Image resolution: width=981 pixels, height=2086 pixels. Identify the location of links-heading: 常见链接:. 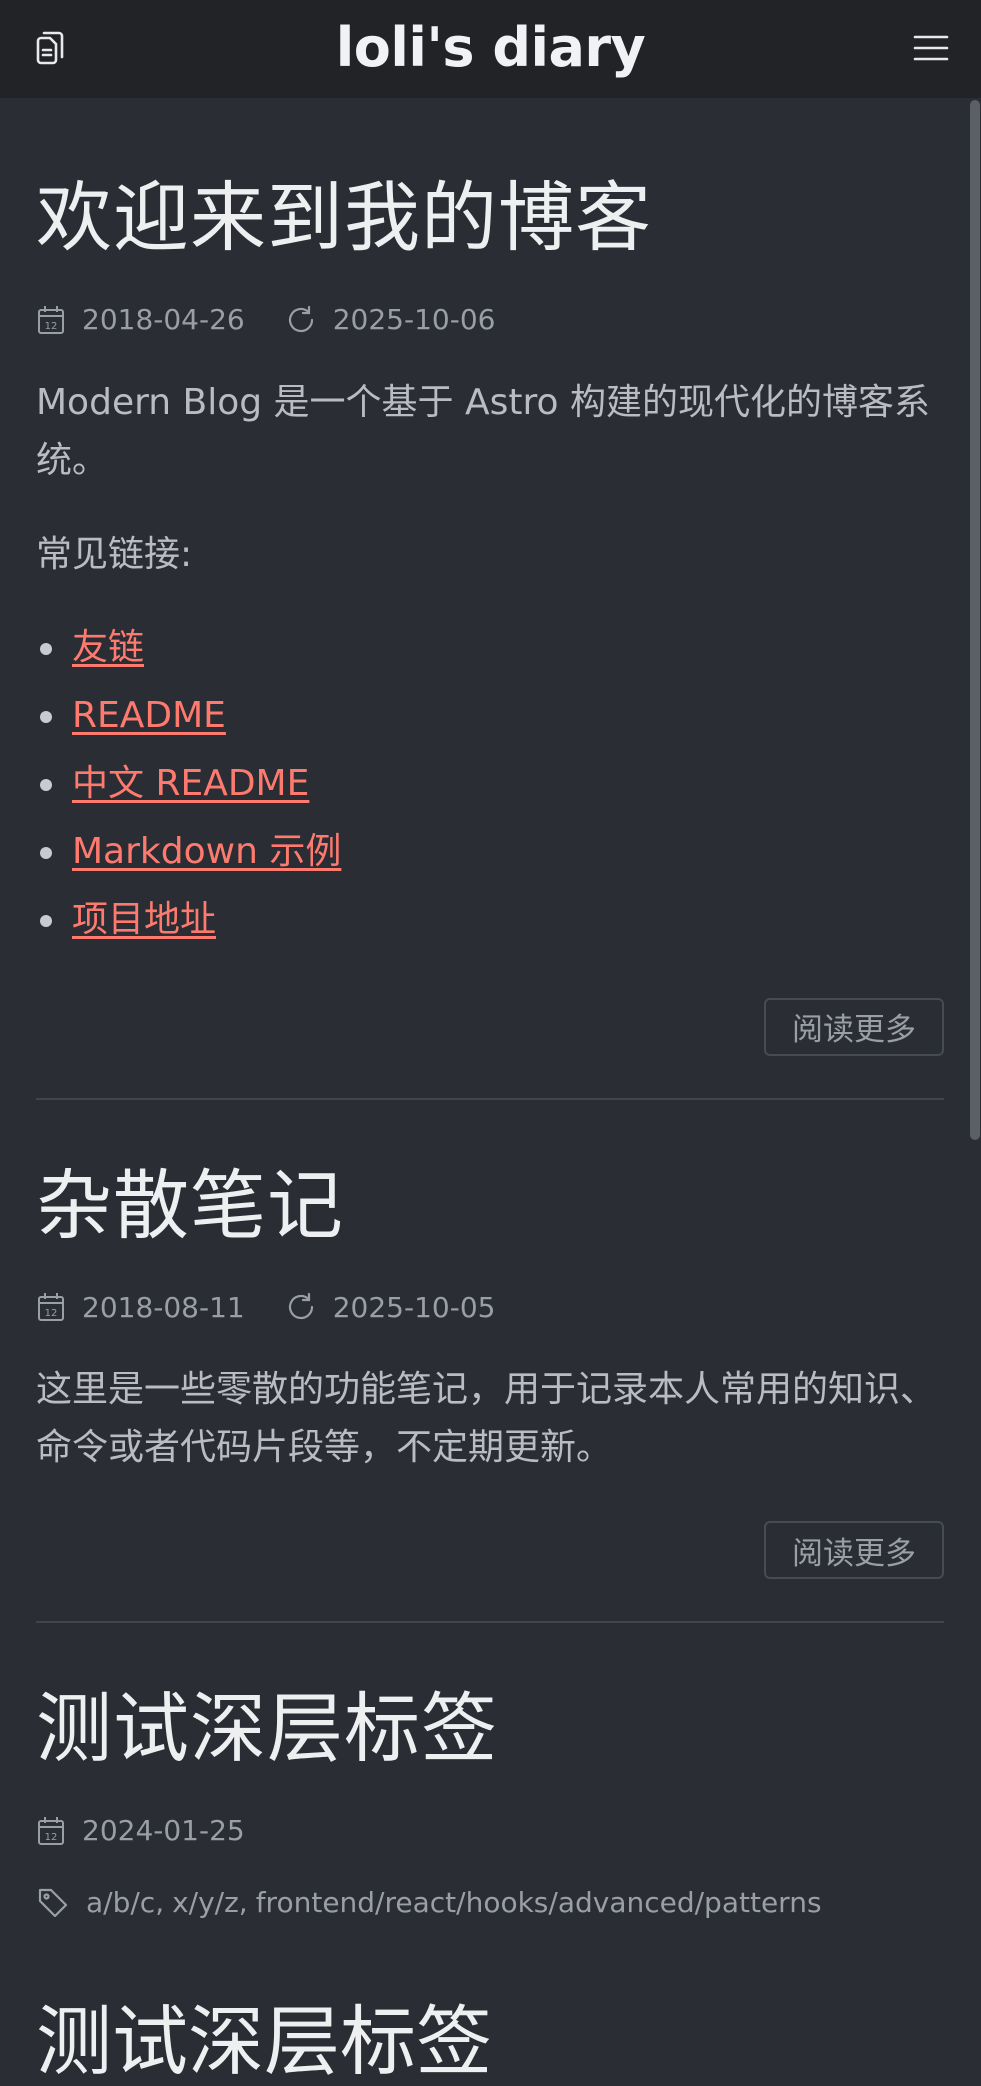
(114, 554).